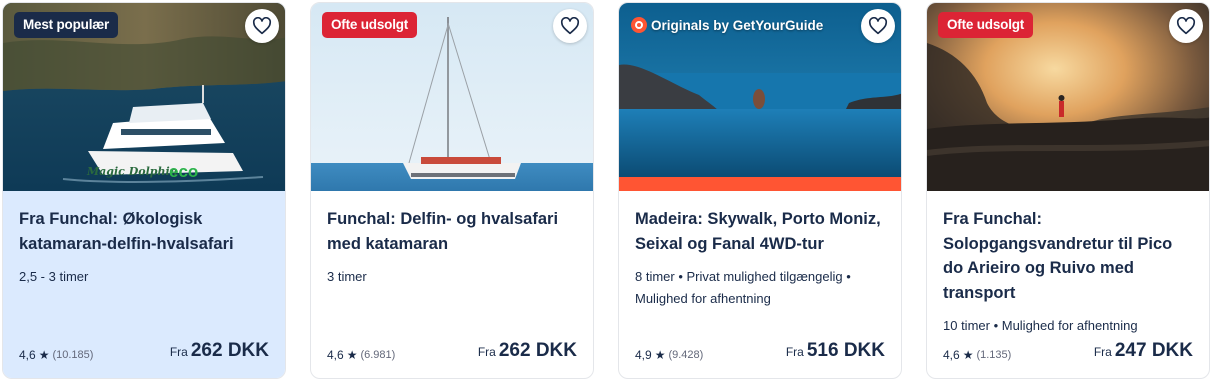 This screenshot has width=1212, height=383. Describe the element at coordinates (1153, 350) in the screenshot. I see `price-amount: 247 DKK` at that location.